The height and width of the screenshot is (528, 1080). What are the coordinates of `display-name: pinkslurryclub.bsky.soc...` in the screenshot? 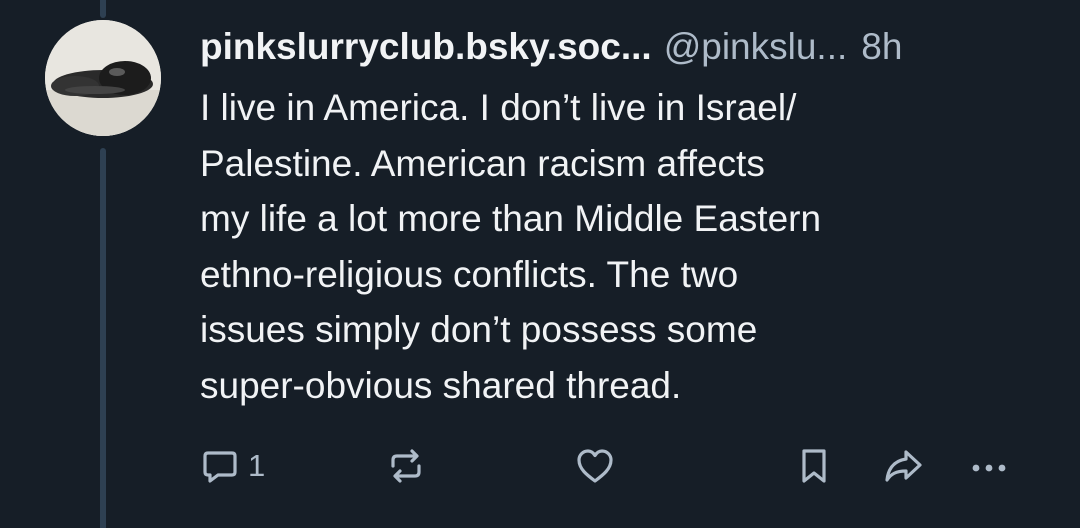 It's located at (426, 46).